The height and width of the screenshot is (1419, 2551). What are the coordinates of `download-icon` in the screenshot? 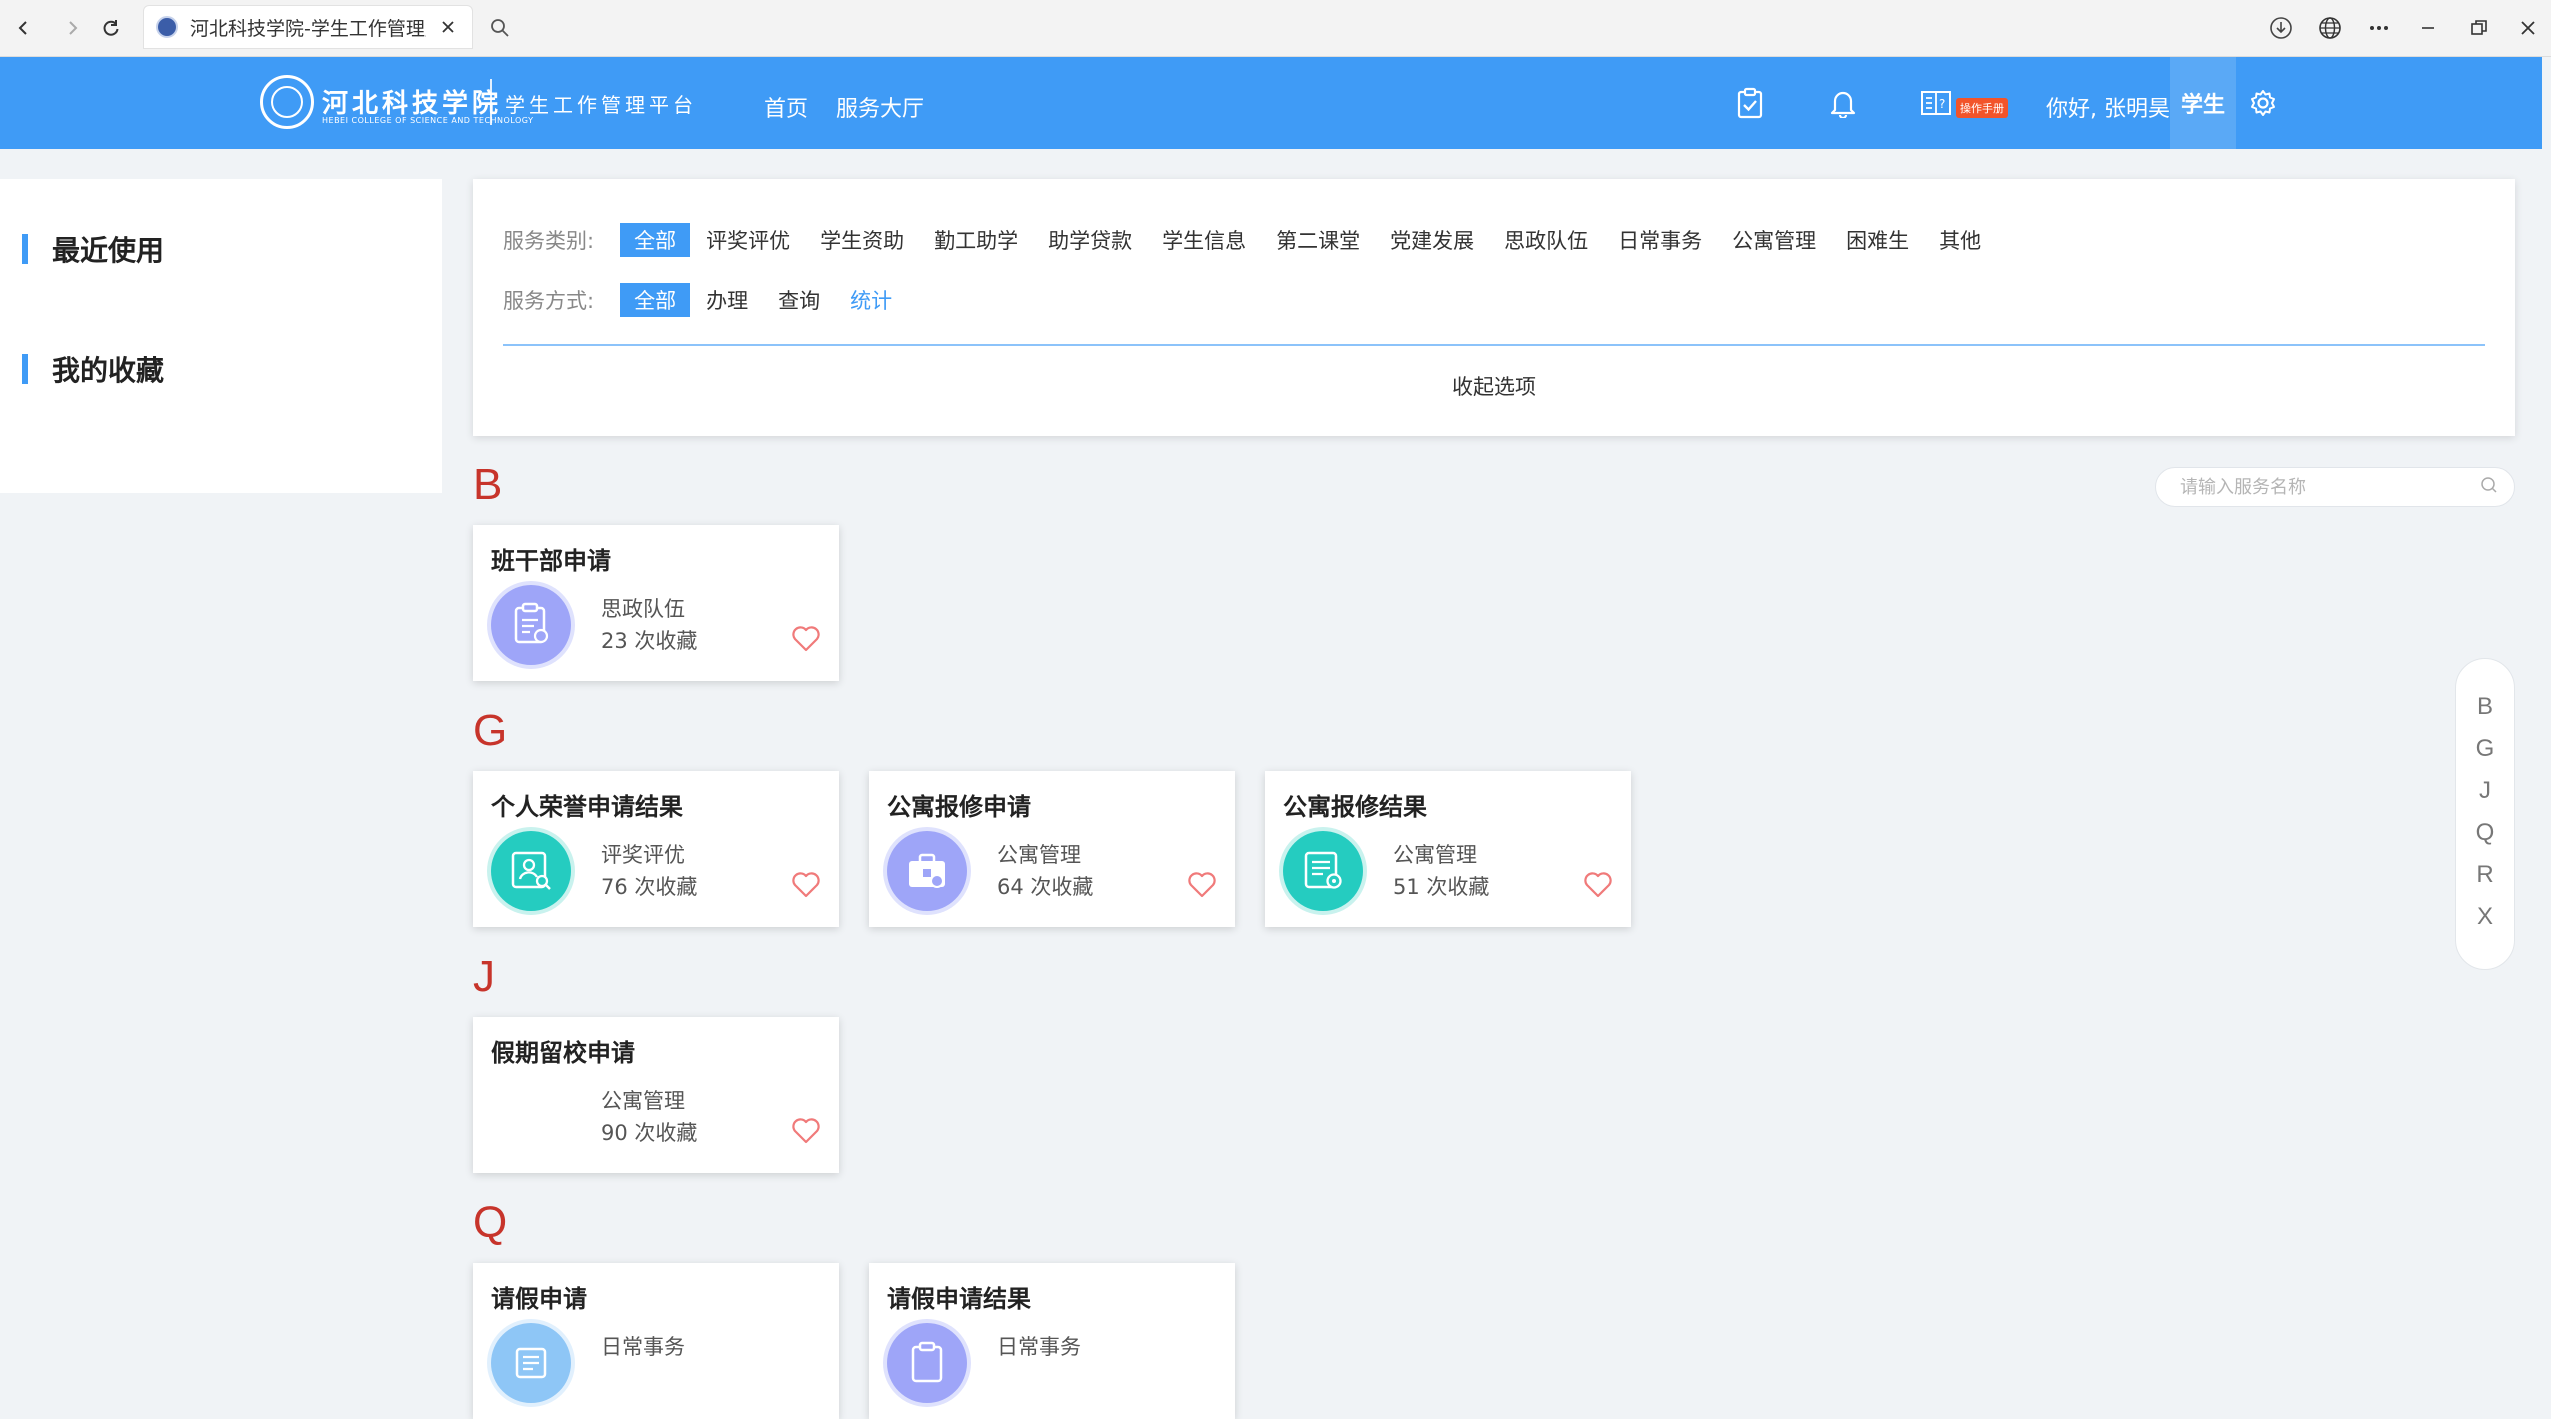 It's located at (2281, 28).